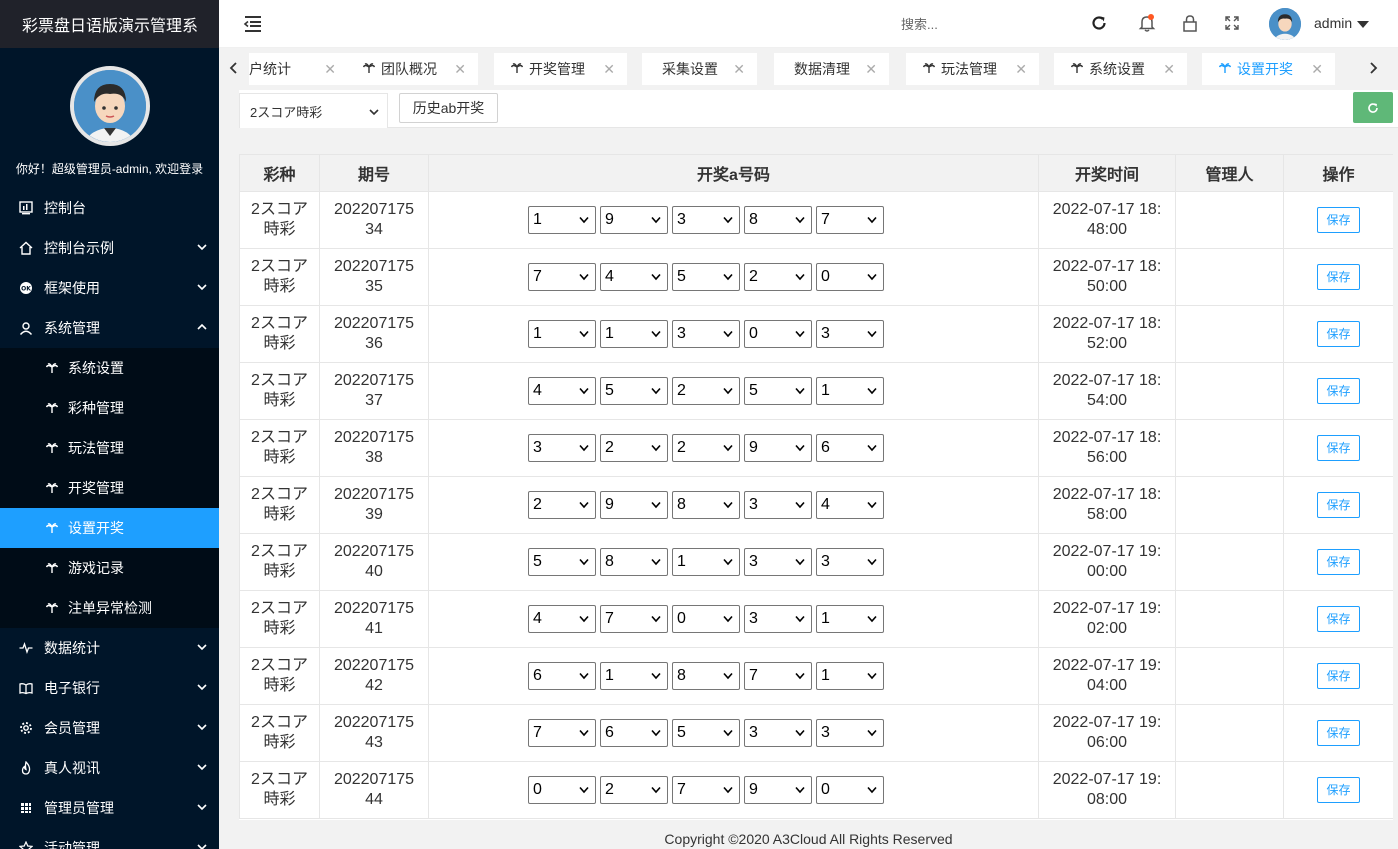  I want to click on number-select: 6, so click(634, 733).